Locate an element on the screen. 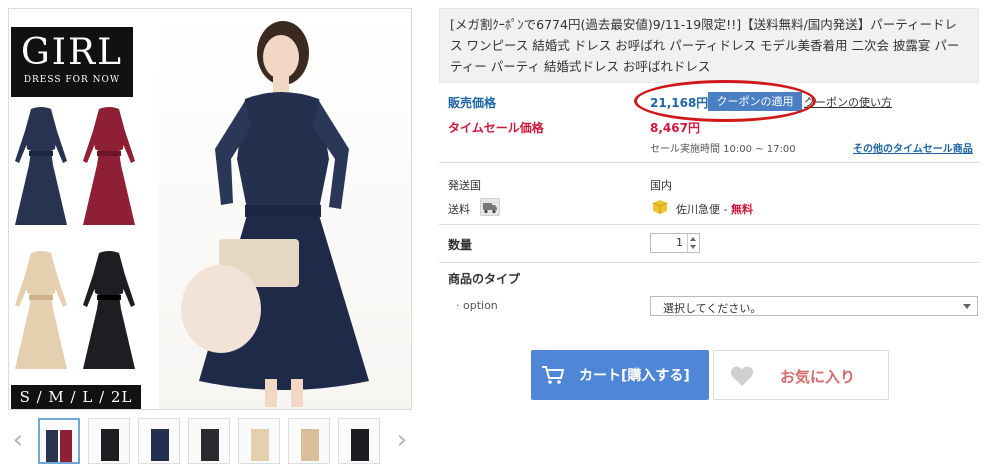 The image size is (987, 471). heart-icon is located at coordinates (742, 376).